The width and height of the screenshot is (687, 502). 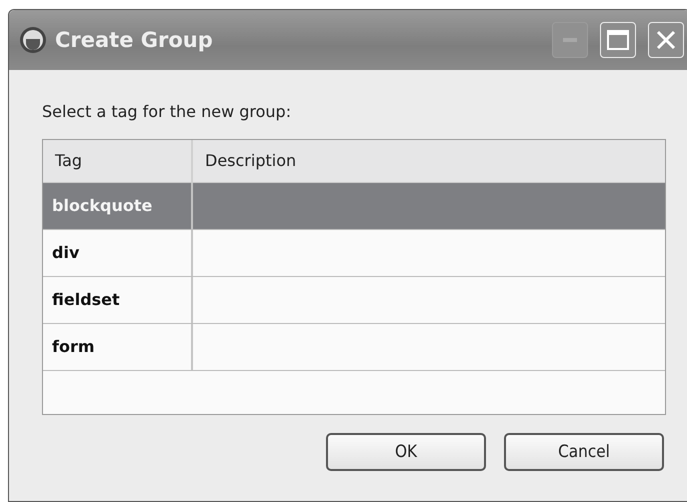 What do you see at coordinates (118, 347) in the screenshot?
I see `tag-cell: form` at bounding box center [118, 347].